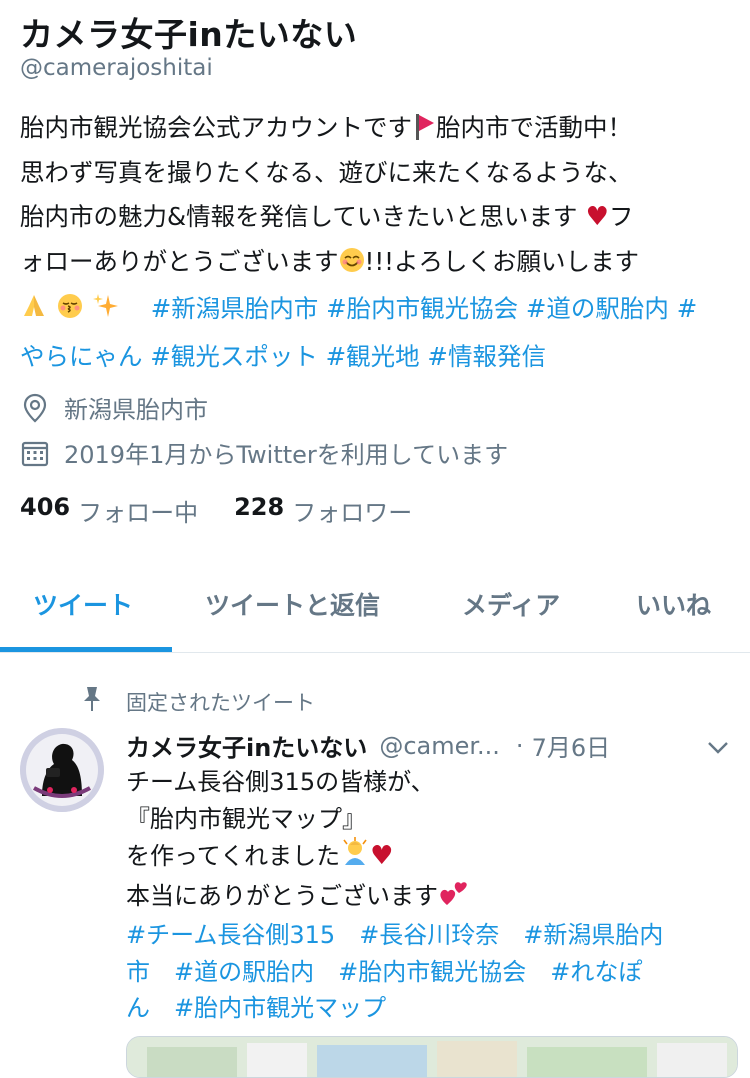 The width and height of the screenshot is (750, 1078). Describe the element at coordinates (323, 510) in the screenshot. I see `followers-link: 228 フォロワー` at that location.